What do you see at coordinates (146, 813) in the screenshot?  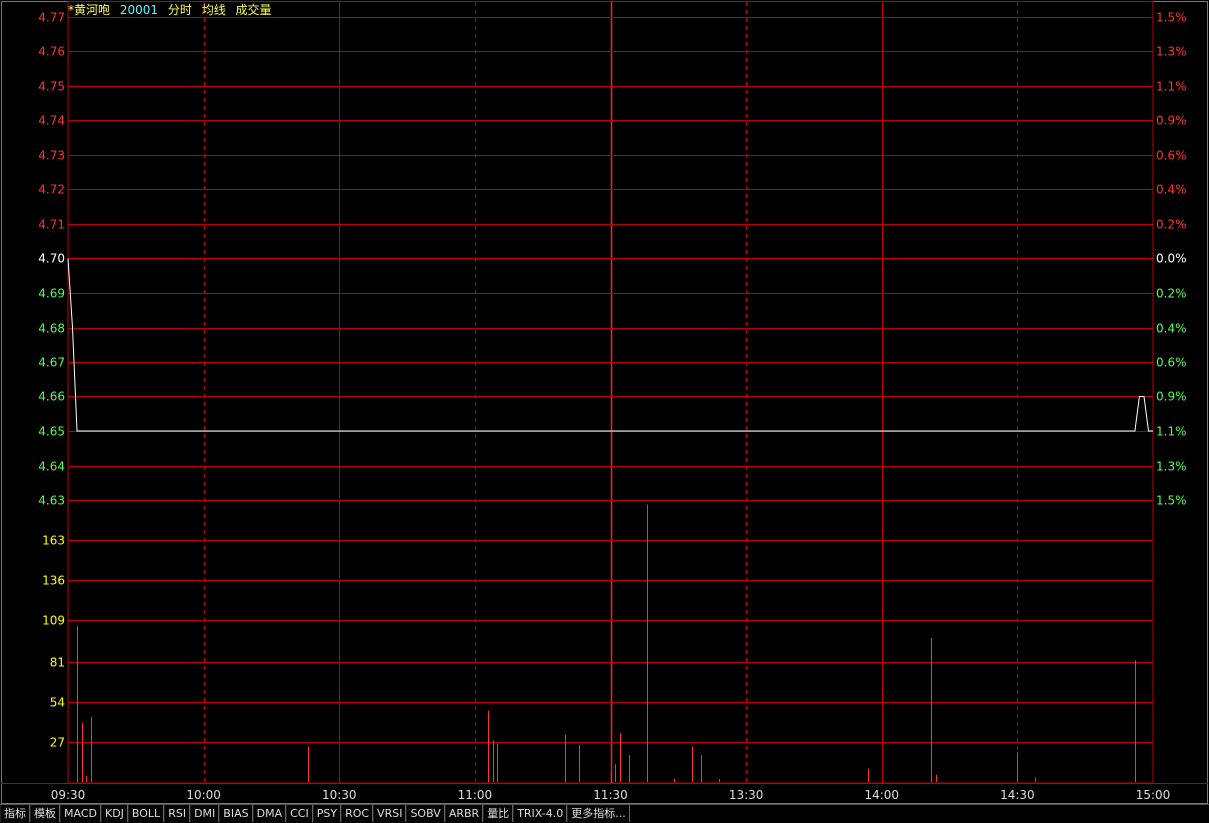 I see `toolbar-item-4: BOLL` at bounding box center [146, 813].